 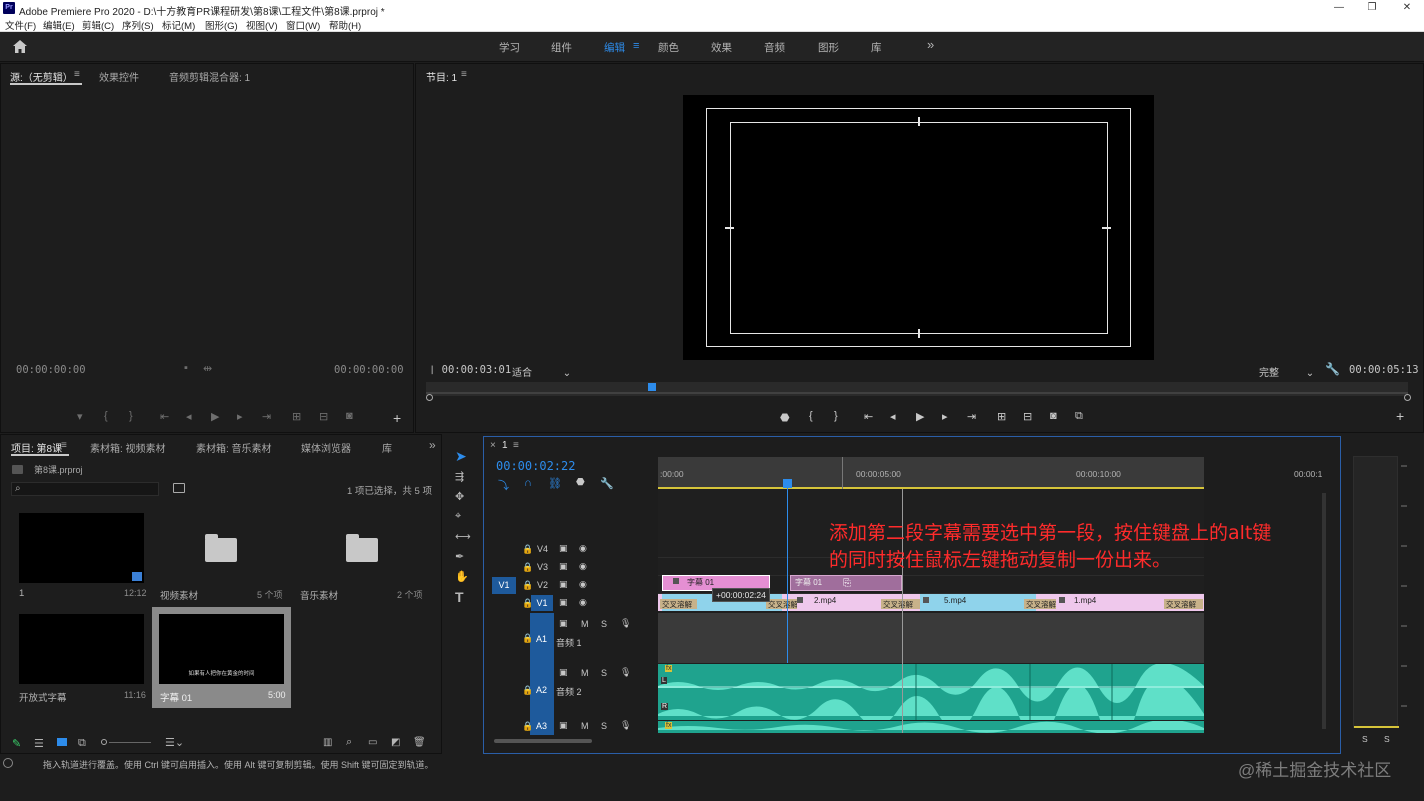 I want to click on program-tab-menu-icon: ≡, so click(x=464, y=74).